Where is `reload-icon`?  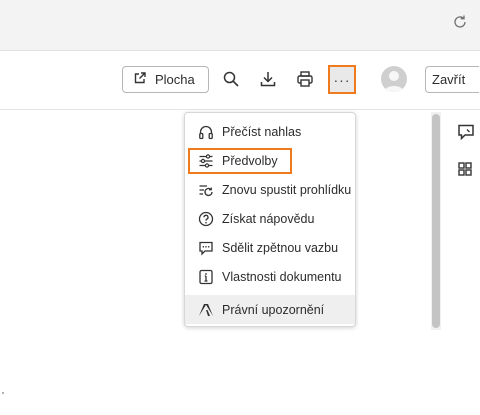
reload-icon is located at coordinates (460, 24).